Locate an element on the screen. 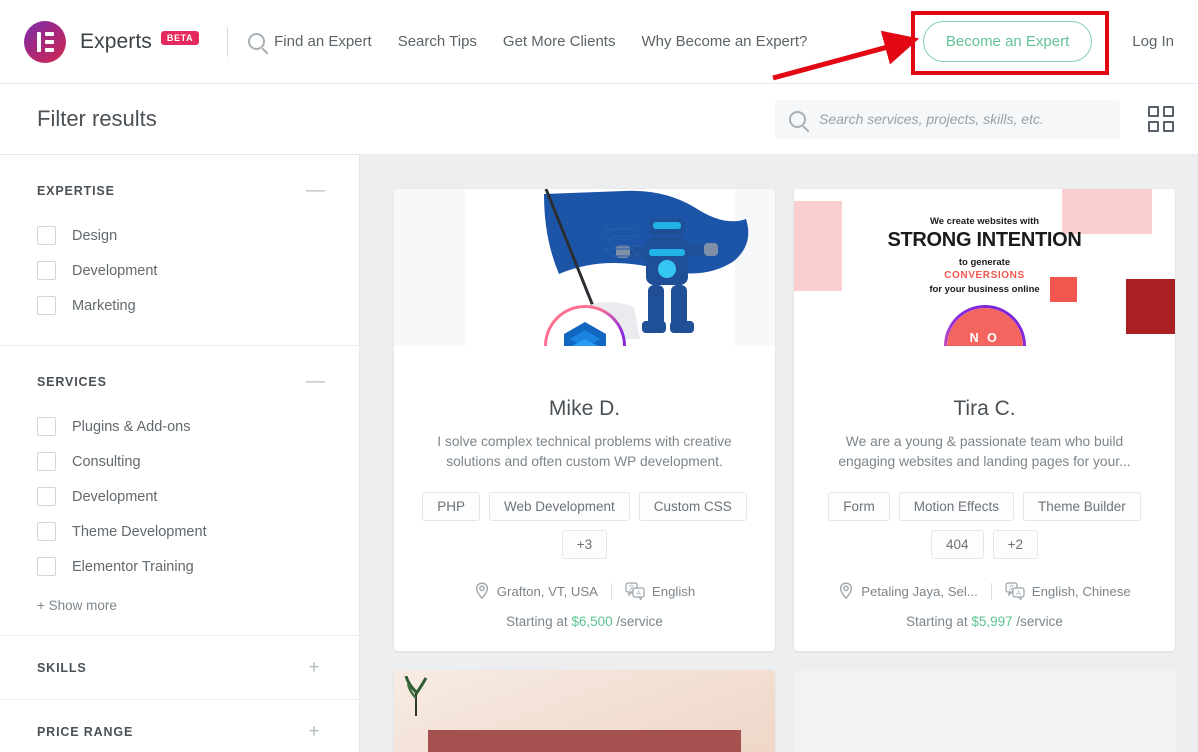 The width and height of the screenshot is (1198, 752). grid-view-icon is located at coordinates (1161, 119).